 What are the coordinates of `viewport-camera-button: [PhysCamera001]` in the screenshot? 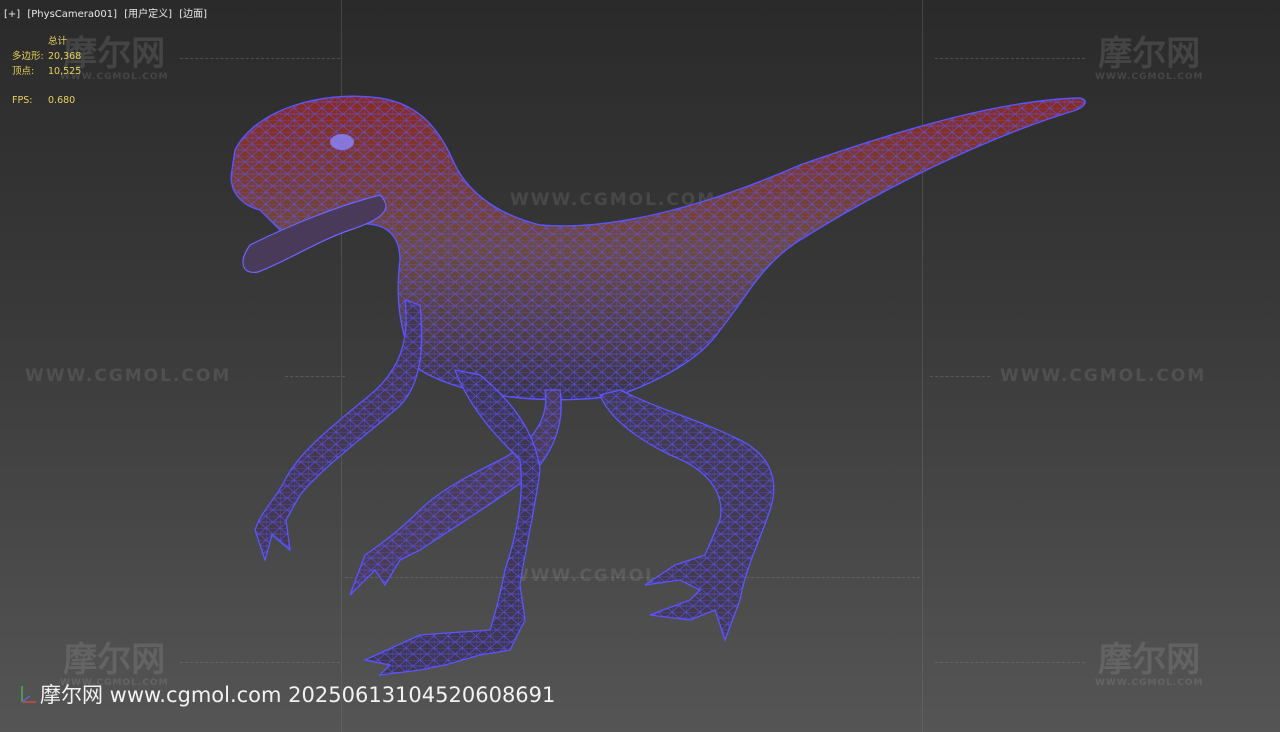 It's located at (72, 14).